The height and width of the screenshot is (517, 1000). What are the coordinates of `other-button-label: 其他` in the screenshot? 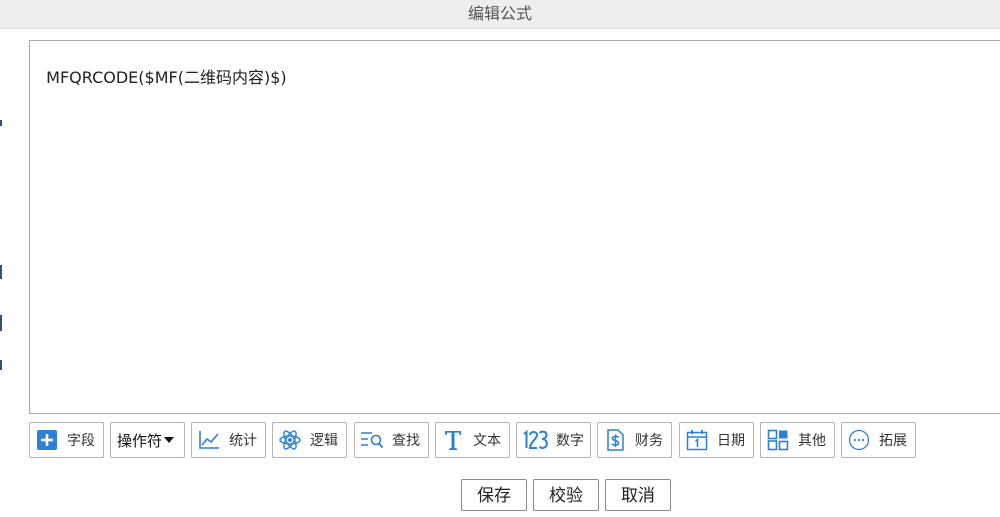 It's located at (812, 441).